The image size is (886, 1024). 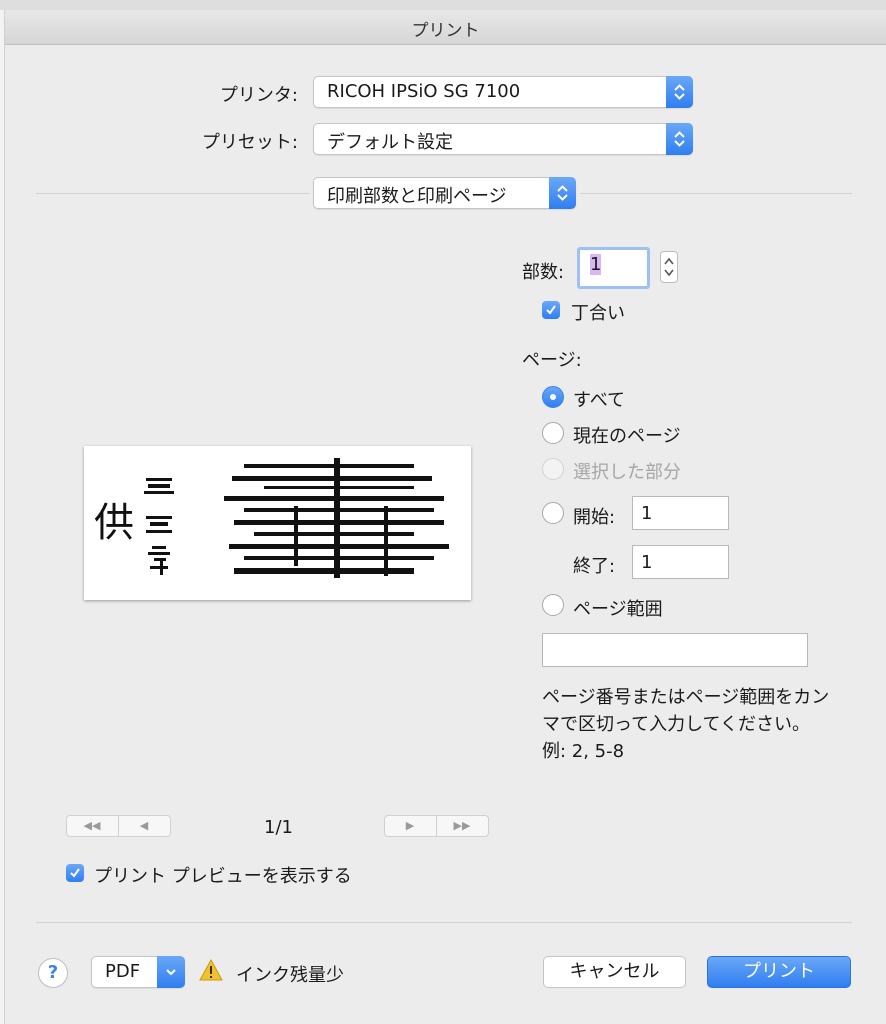 What do you see at coordinates (596, 264) in the screenshot?
I see `copies-value: 1` at bounding box center [596, 264].